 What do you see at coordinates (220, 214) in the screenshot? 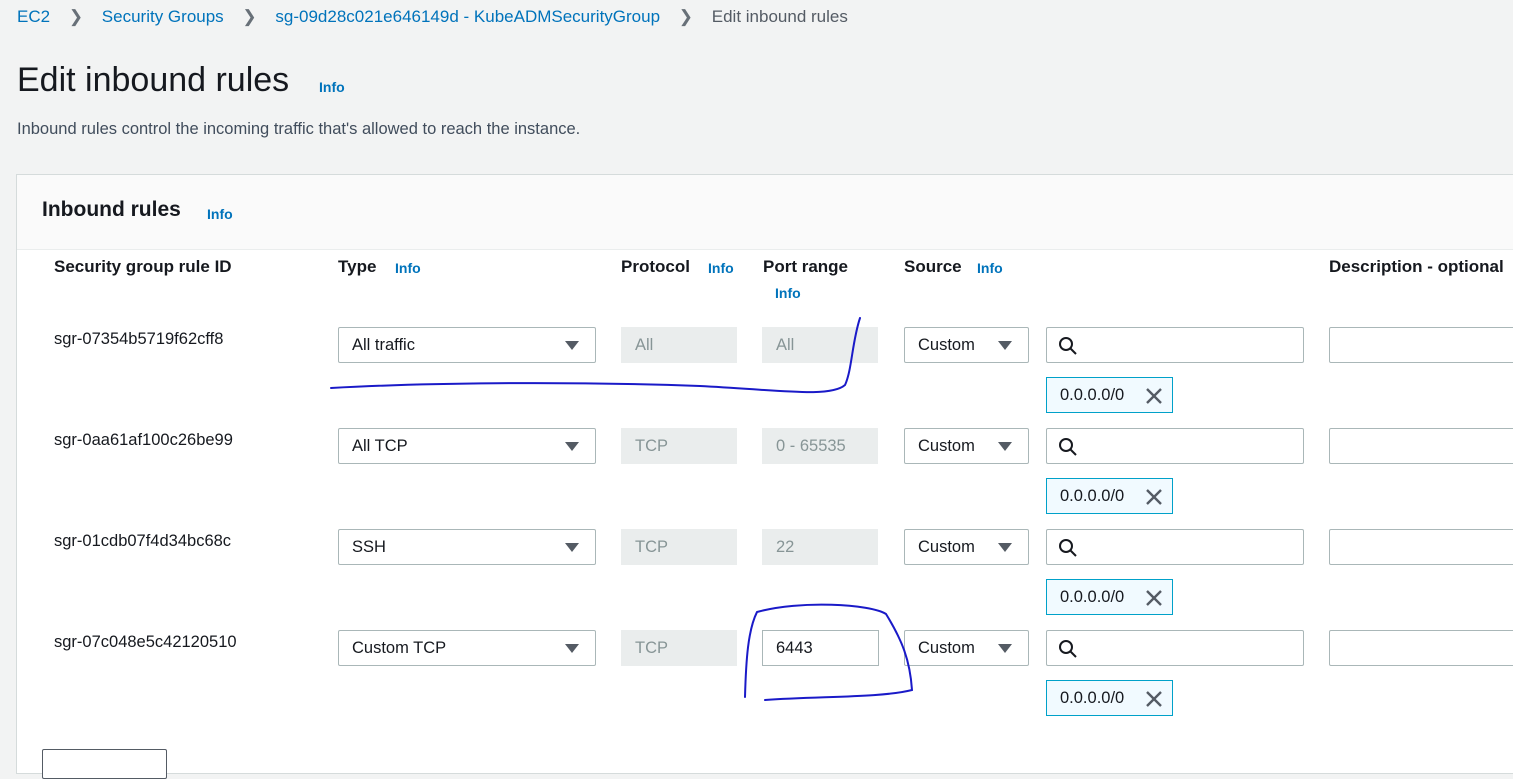
I see `panel-info-link: Info` at bounding box center [220, 214].